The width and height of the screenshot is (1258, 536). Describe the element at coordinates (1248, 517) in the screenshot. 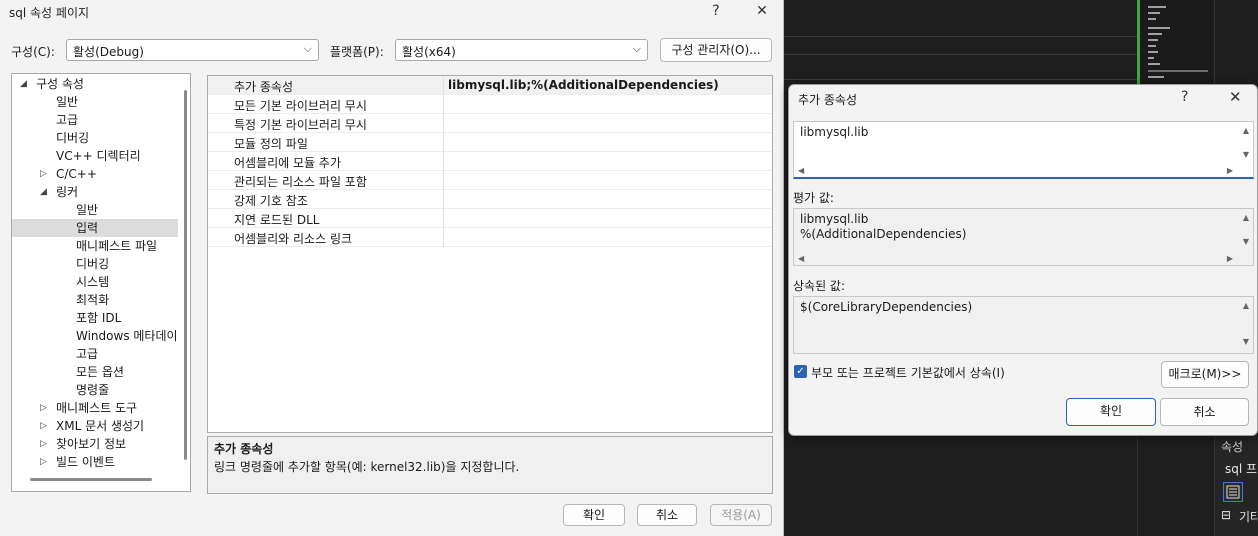

I see `ide-panel-group: 기타` at that location.